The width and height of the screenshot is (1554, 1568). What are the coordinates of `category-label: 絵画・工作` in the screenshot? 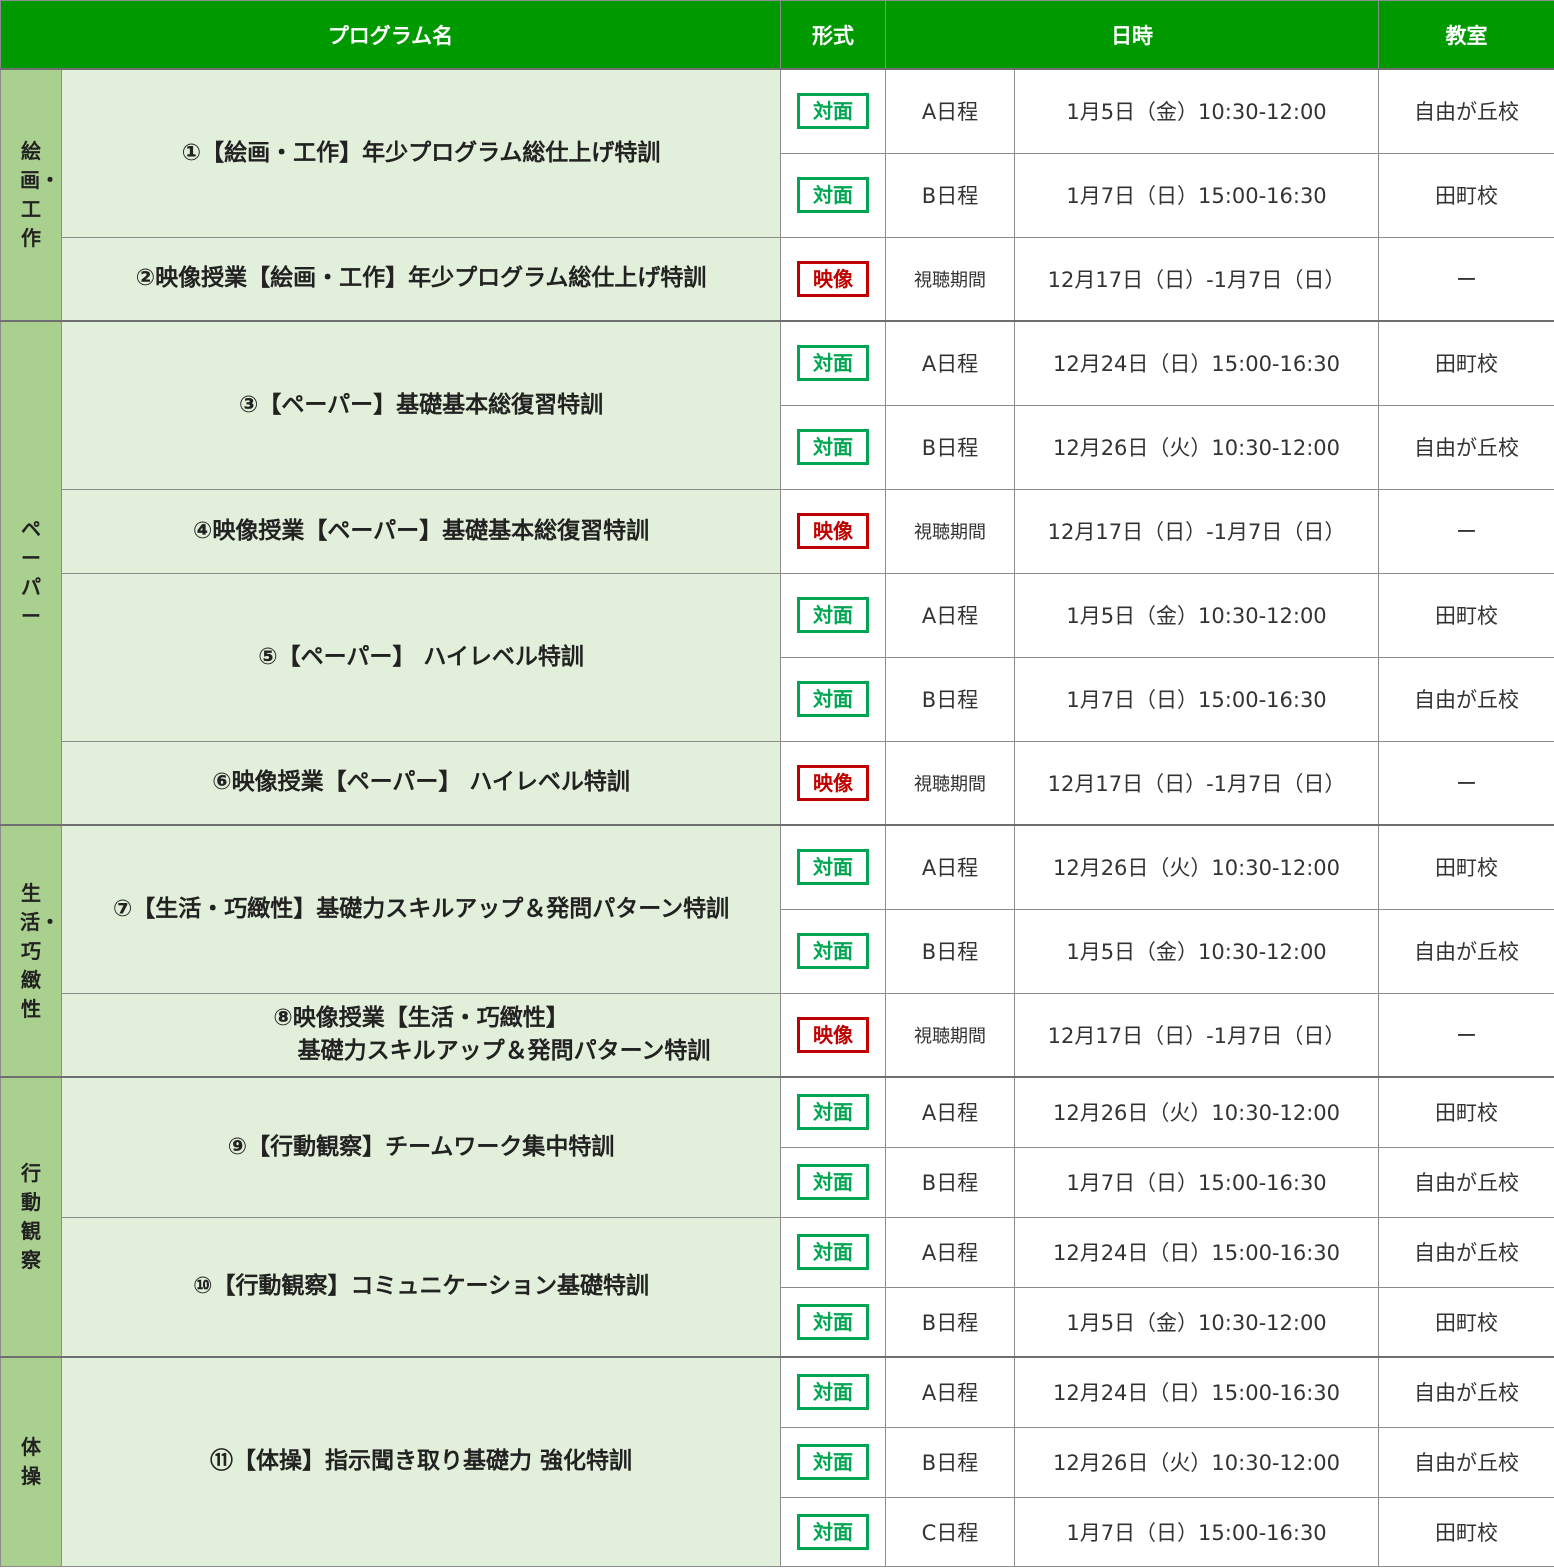 It's located at (40, 194).